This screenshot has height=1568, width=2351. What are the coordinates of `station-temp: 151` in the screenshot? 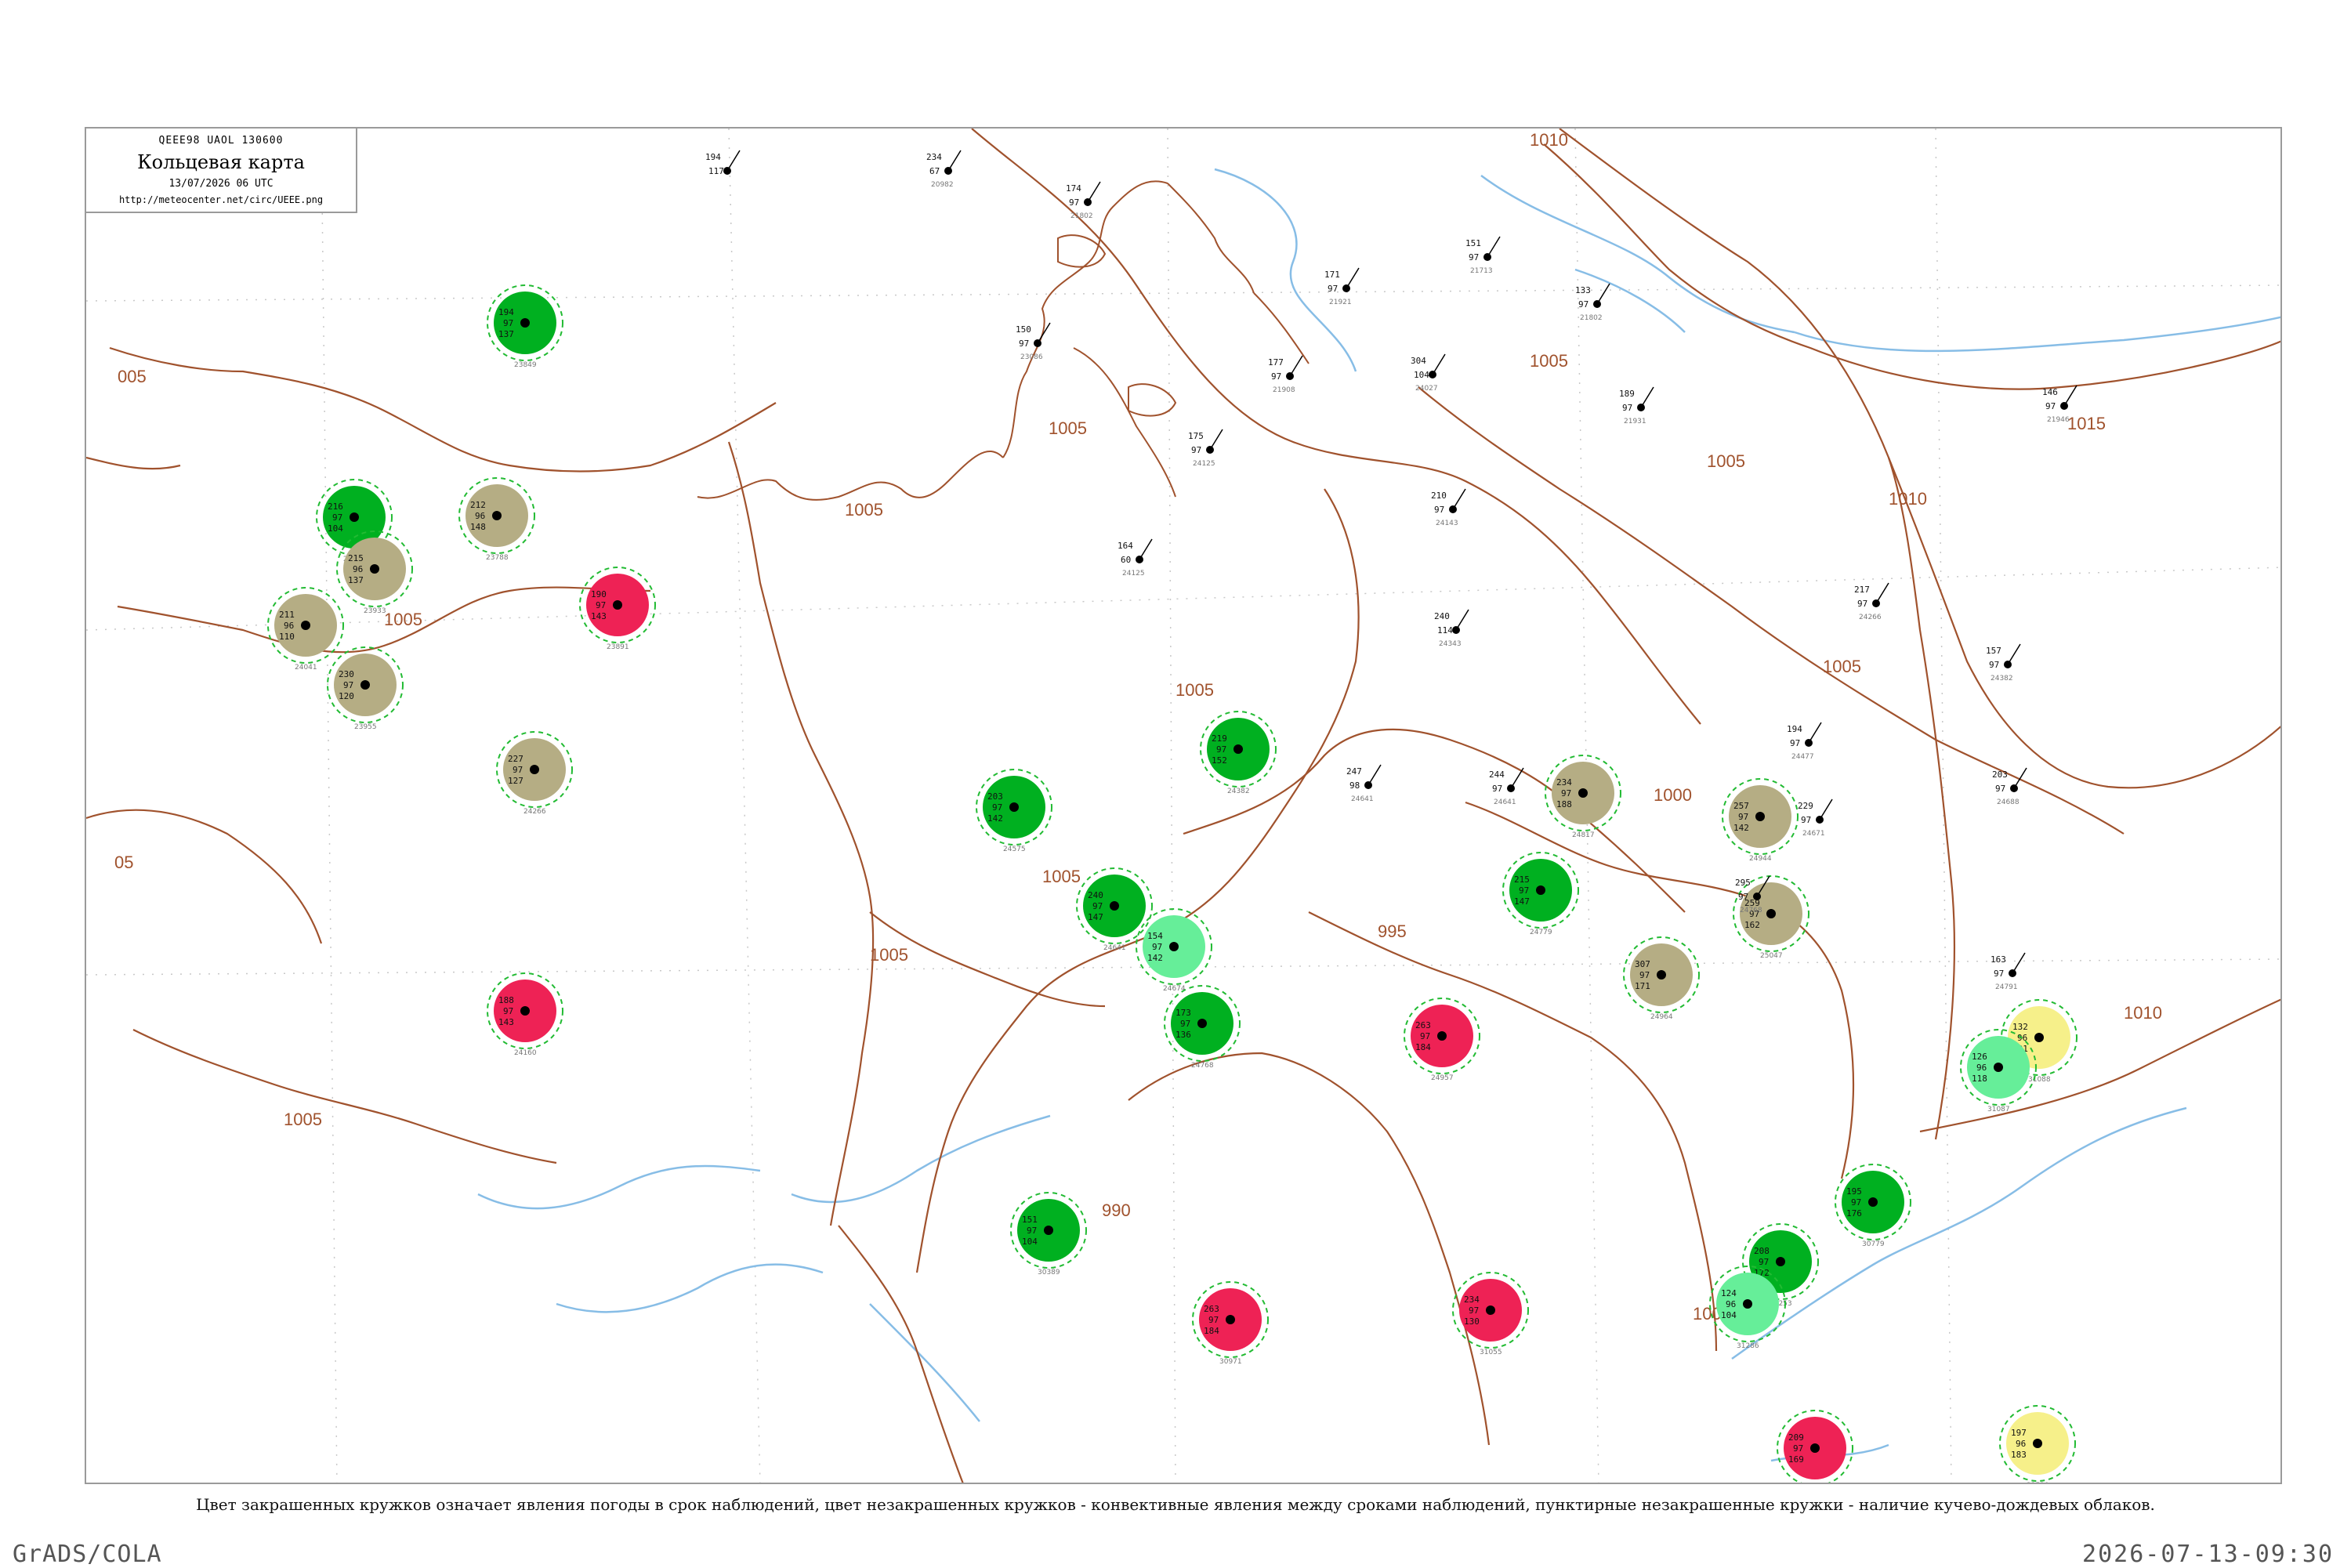 It's located at (1030, 1220).